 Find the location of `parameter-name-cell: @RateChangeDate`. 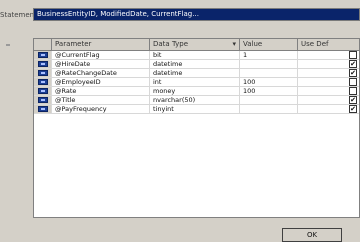

parameter-name-cell: @RateChangeDate is located at coordinates (101, 73).